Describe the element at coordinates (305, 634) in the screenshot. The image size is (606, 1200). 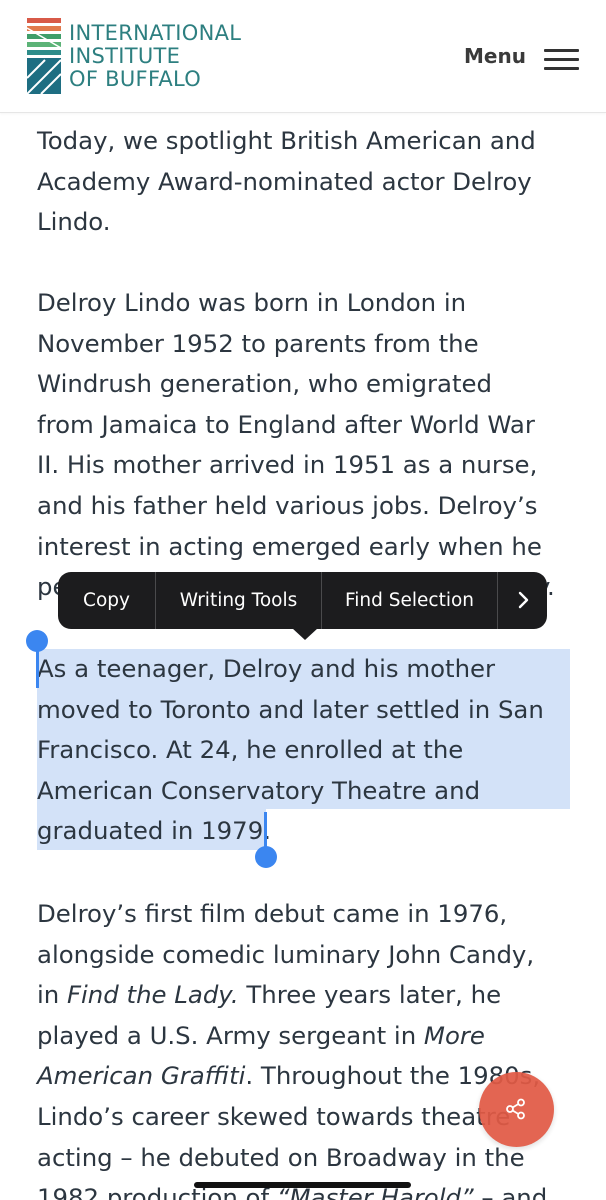
I see `menu-pointer` at that location.